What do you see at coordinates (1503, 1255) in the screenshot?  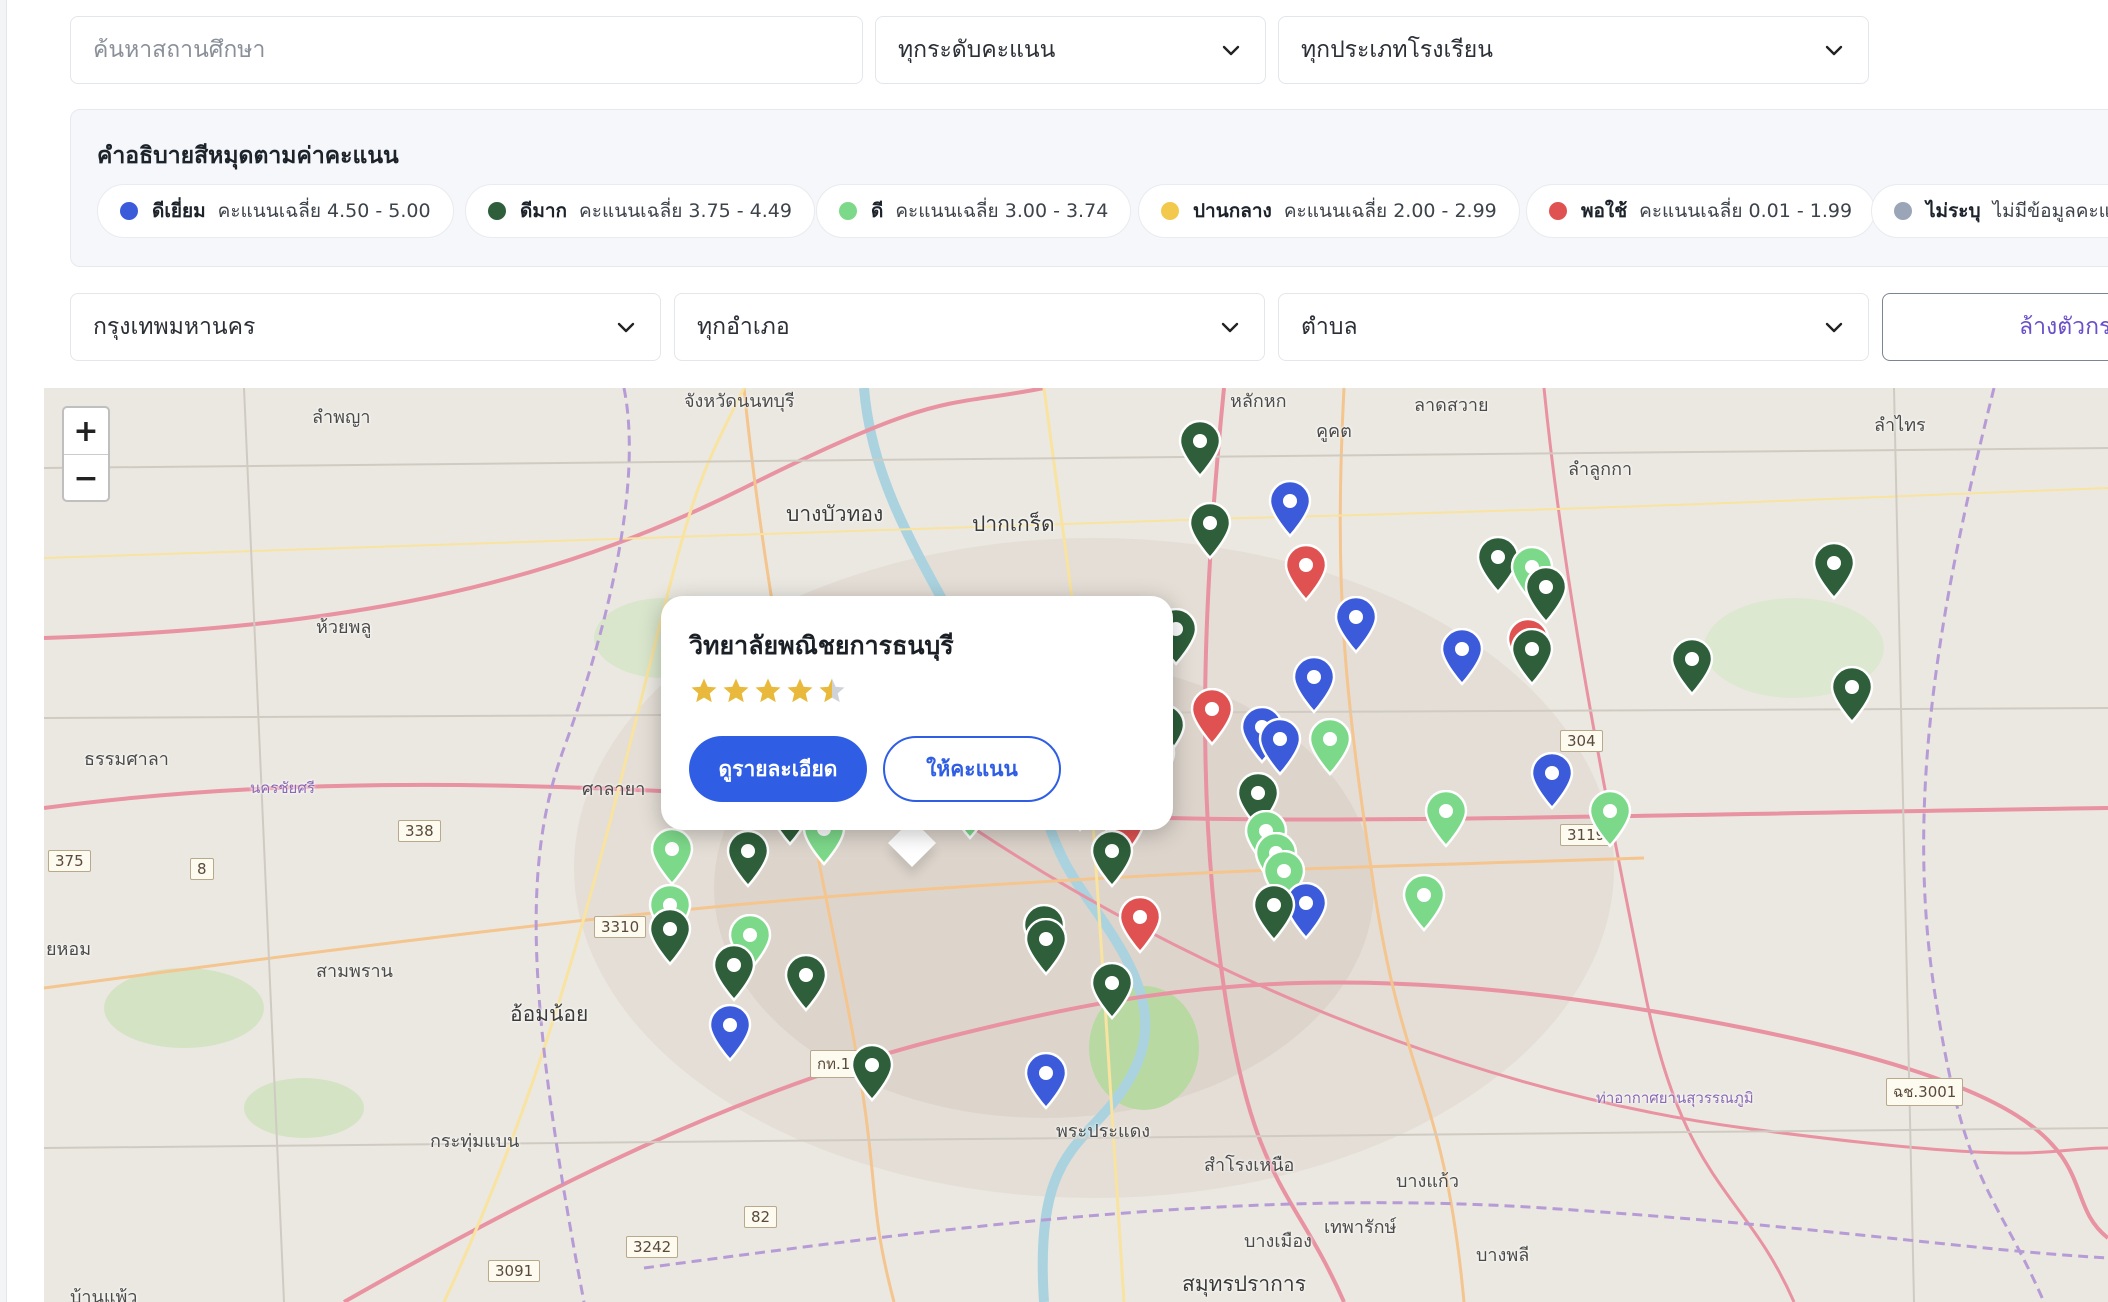 I see `map-label-bang-phli: บางพลี` at bounding box center [1503, 1255].